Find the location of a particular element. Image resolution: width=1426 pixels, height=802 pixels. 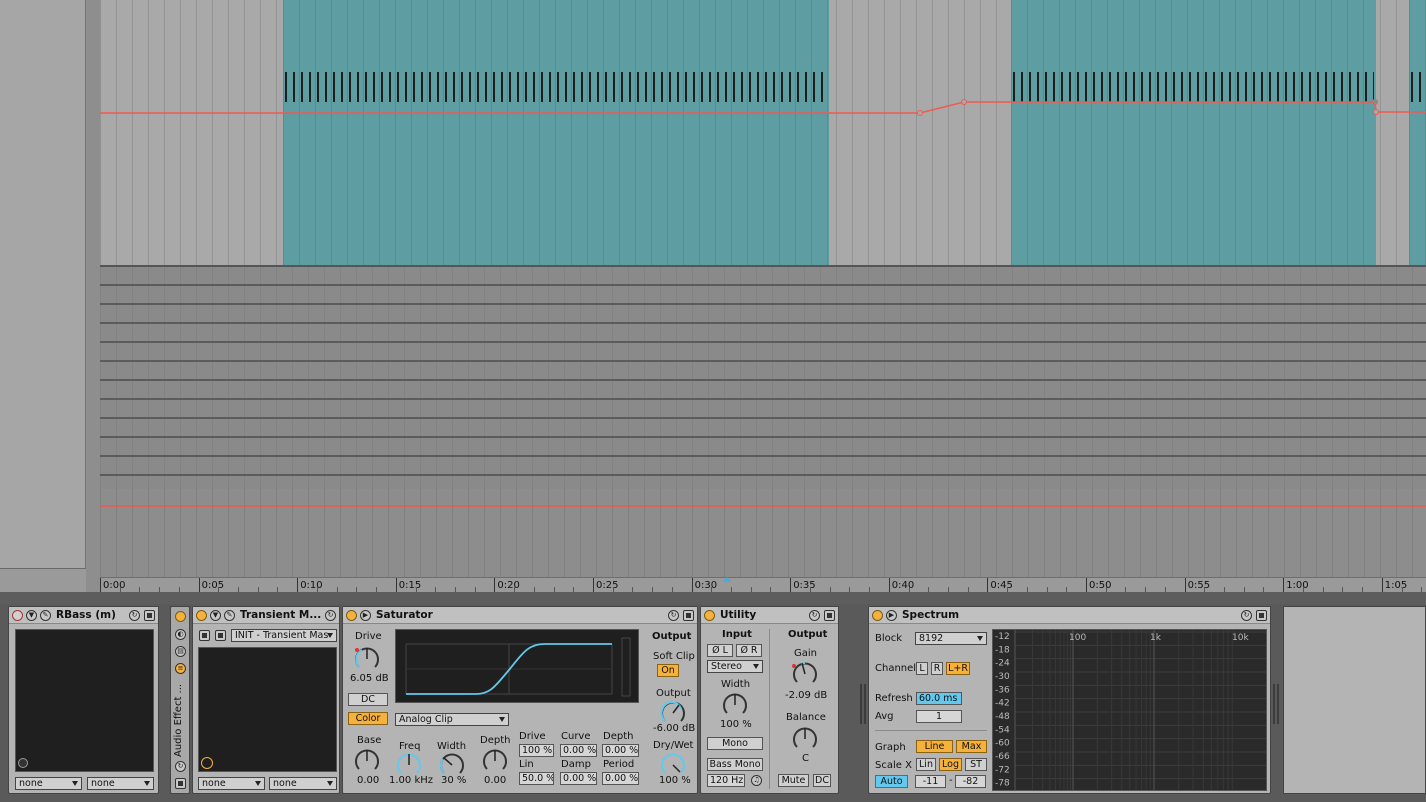

chain-resize-grip is located at coordinates (863, 704).